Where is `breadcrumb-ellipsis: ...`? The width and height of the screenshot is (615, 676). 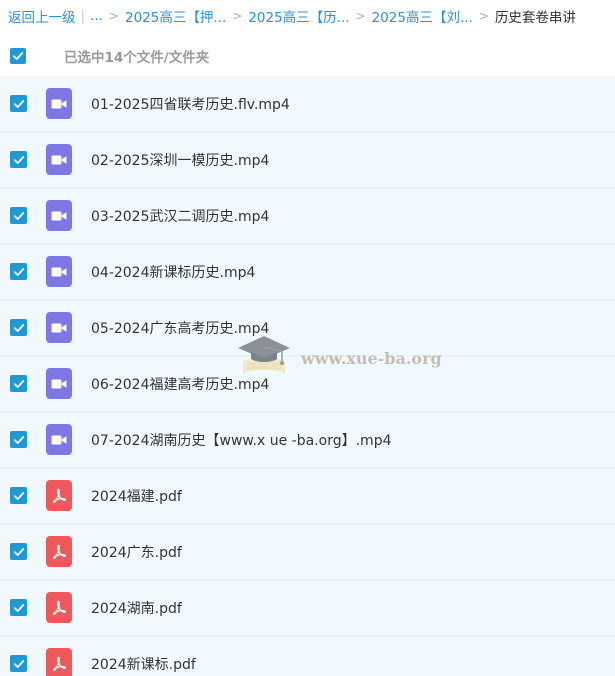 breadcrumb-ellipsis: ... is located at coordinates (96, 16).